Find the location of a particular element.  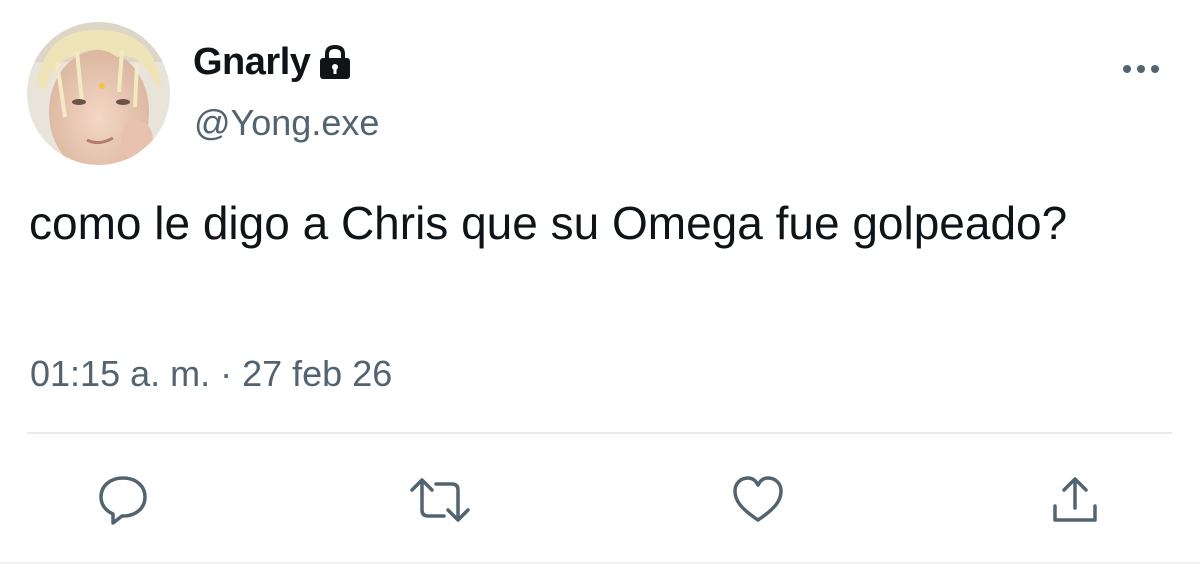

tweet-timestamp: 01:15 a. m. · 27 feb 26 is located at coordinates (211, 374).